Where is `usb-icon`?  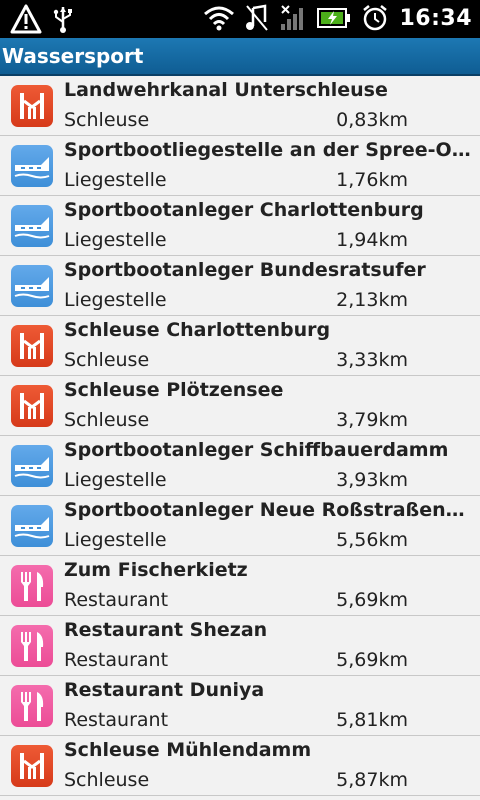
usb-icon is located at coordinates (63, 19).